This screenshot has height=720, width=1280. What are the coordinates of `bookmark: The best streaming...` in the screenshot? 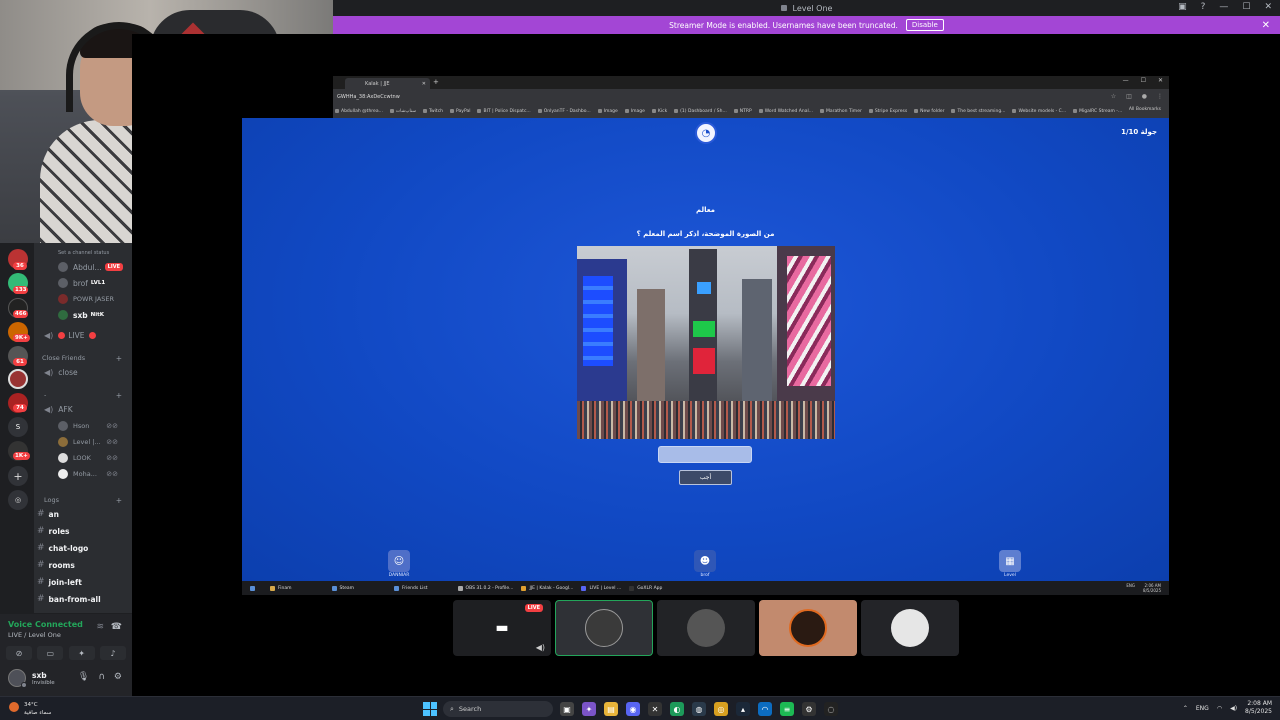 It's located at (978, 111).